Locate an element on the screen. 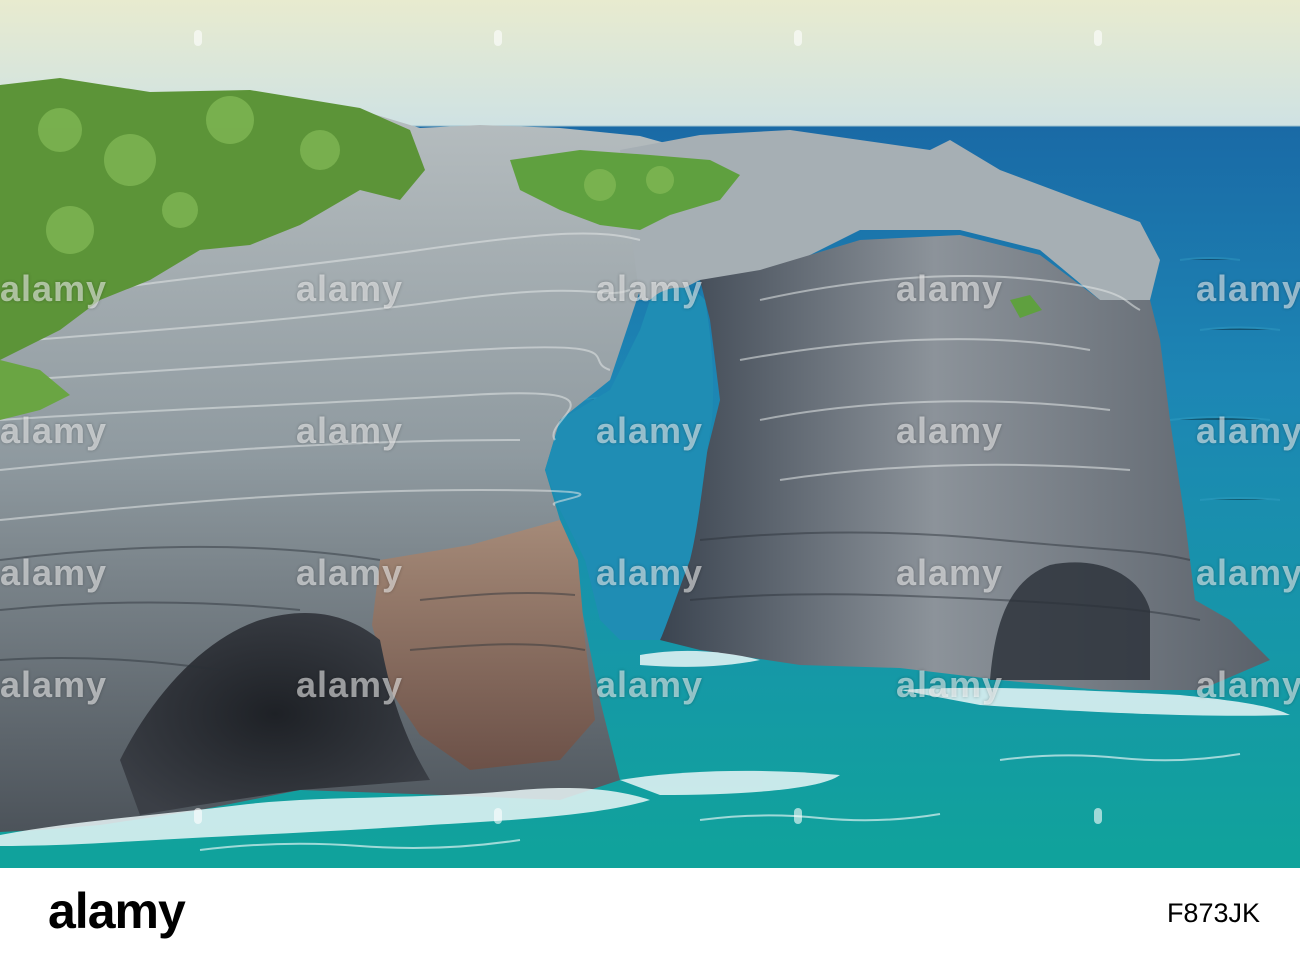 This screenshot has width=1300, height=956. footer-bar: alamy F873JK is located at coordinates (650, 912).